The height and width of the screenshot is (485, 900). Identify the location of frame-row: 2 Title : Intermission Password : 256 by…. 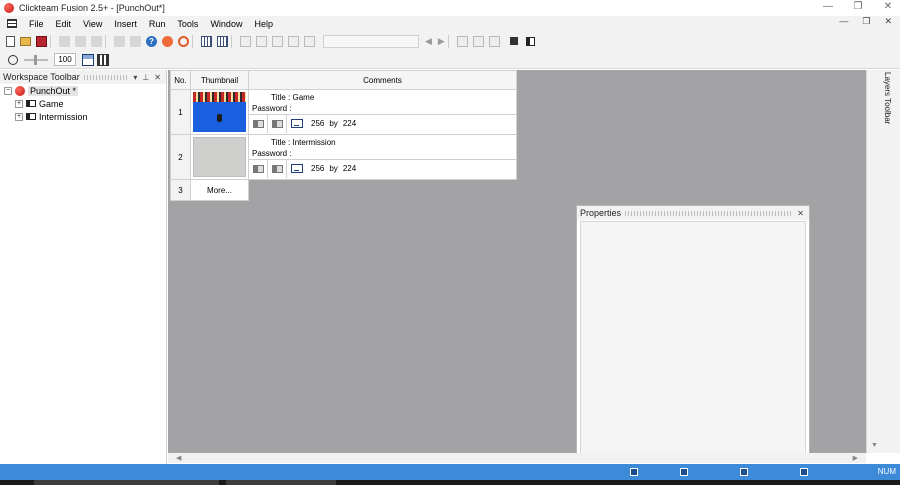
(343, 157).